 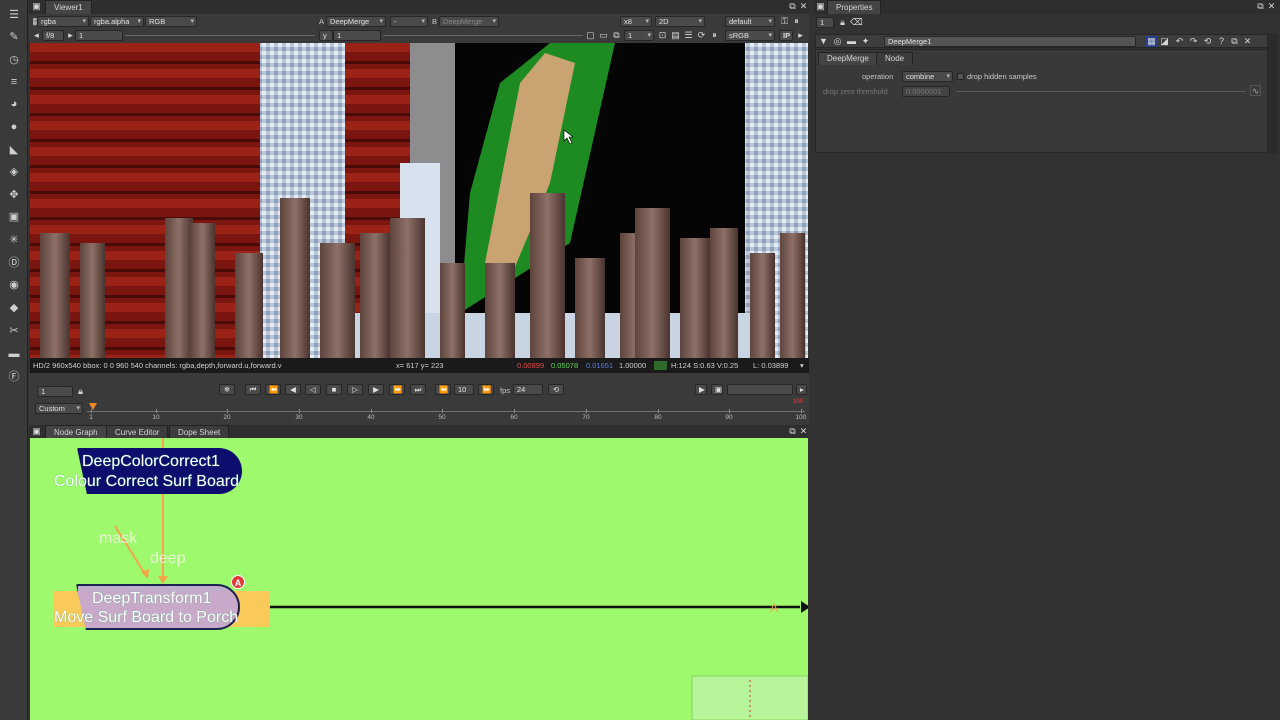 I want to click on loop-icon: ⟲, so click(x=556, y=389).